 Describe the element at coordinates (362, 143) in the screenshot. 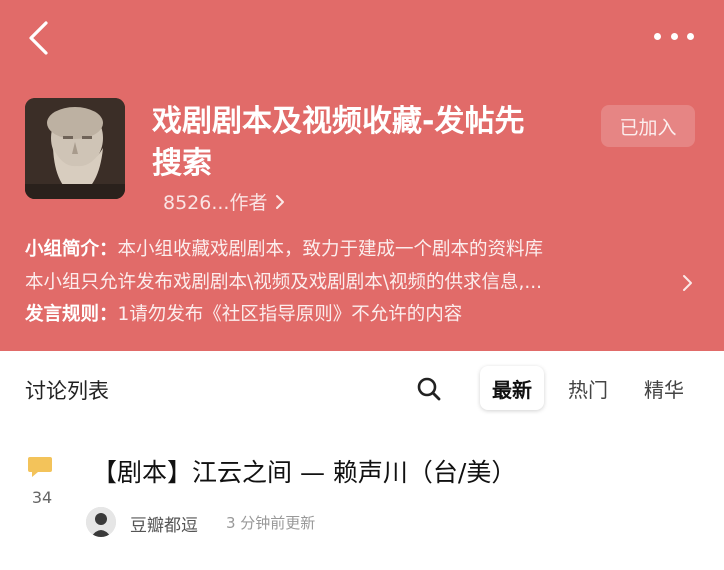

I see `group-title: 戏剧剧本及视频收藏-发帖先 搜索` at that location.